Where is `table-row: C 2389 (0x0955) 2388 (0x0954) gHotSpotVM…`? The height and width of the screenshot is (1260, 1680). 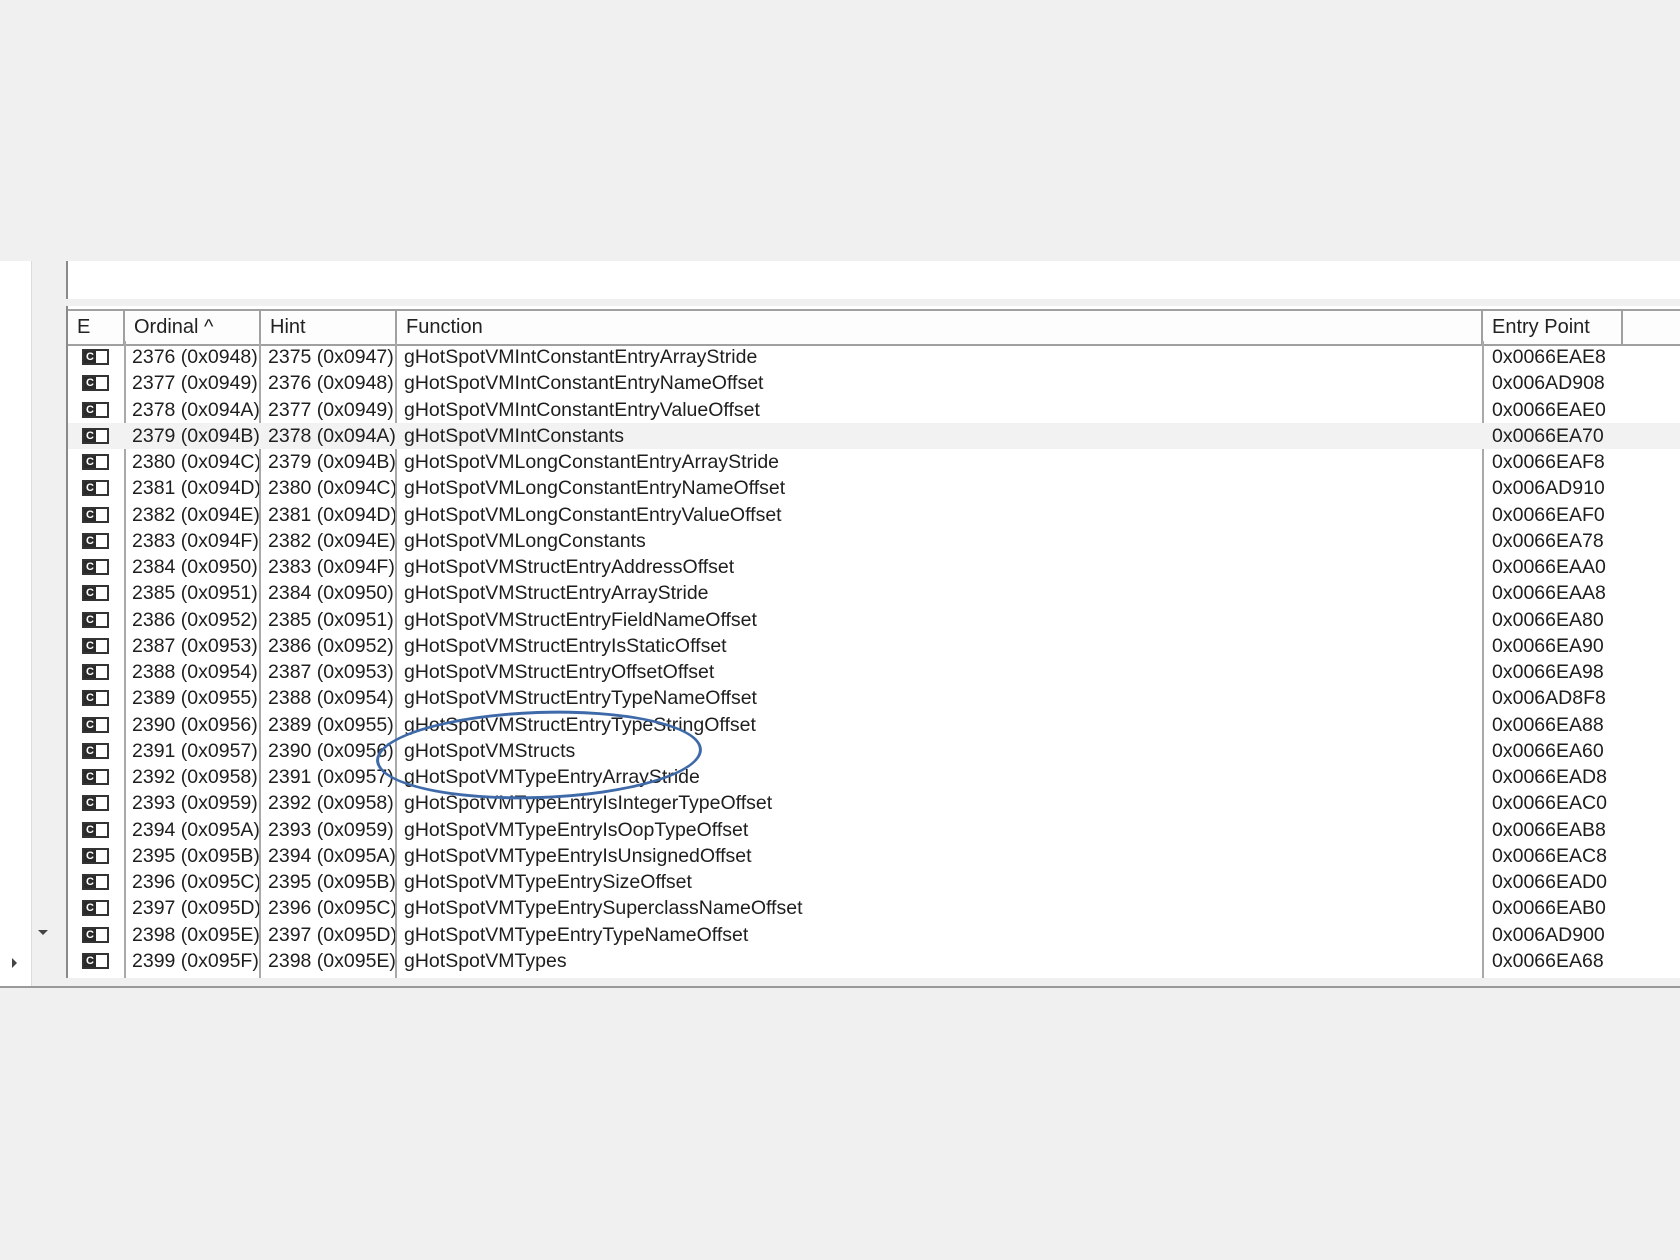 table-row: C 2389 (0x0955) 2388 (0x0954) gHotSpotVM… is located at coordinates (874, 698).